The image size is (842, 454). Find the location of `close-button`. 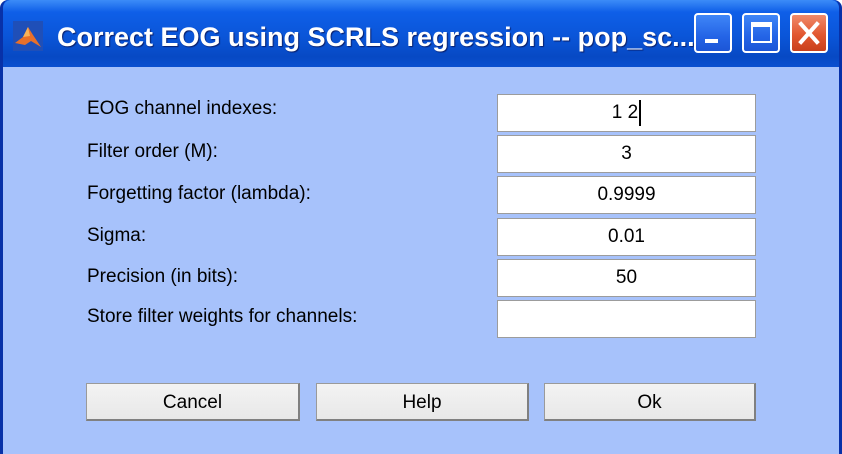

close-button is located at coordinates (809, 33).